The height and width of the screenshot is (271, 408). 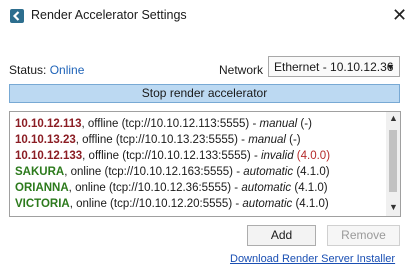 What do you see at coordinates (281, 235) in the screenshot?
I see `add-button: Add` at bounding box center [281, 235].